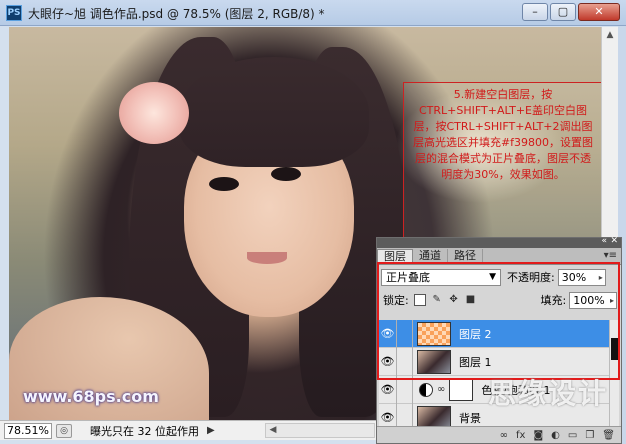 This screenshot has height=444, width=626. What do you see at coordinates (430, 256) in the screenshot?
I see `tab-channels: 通道` at bounding box center [430, 256].